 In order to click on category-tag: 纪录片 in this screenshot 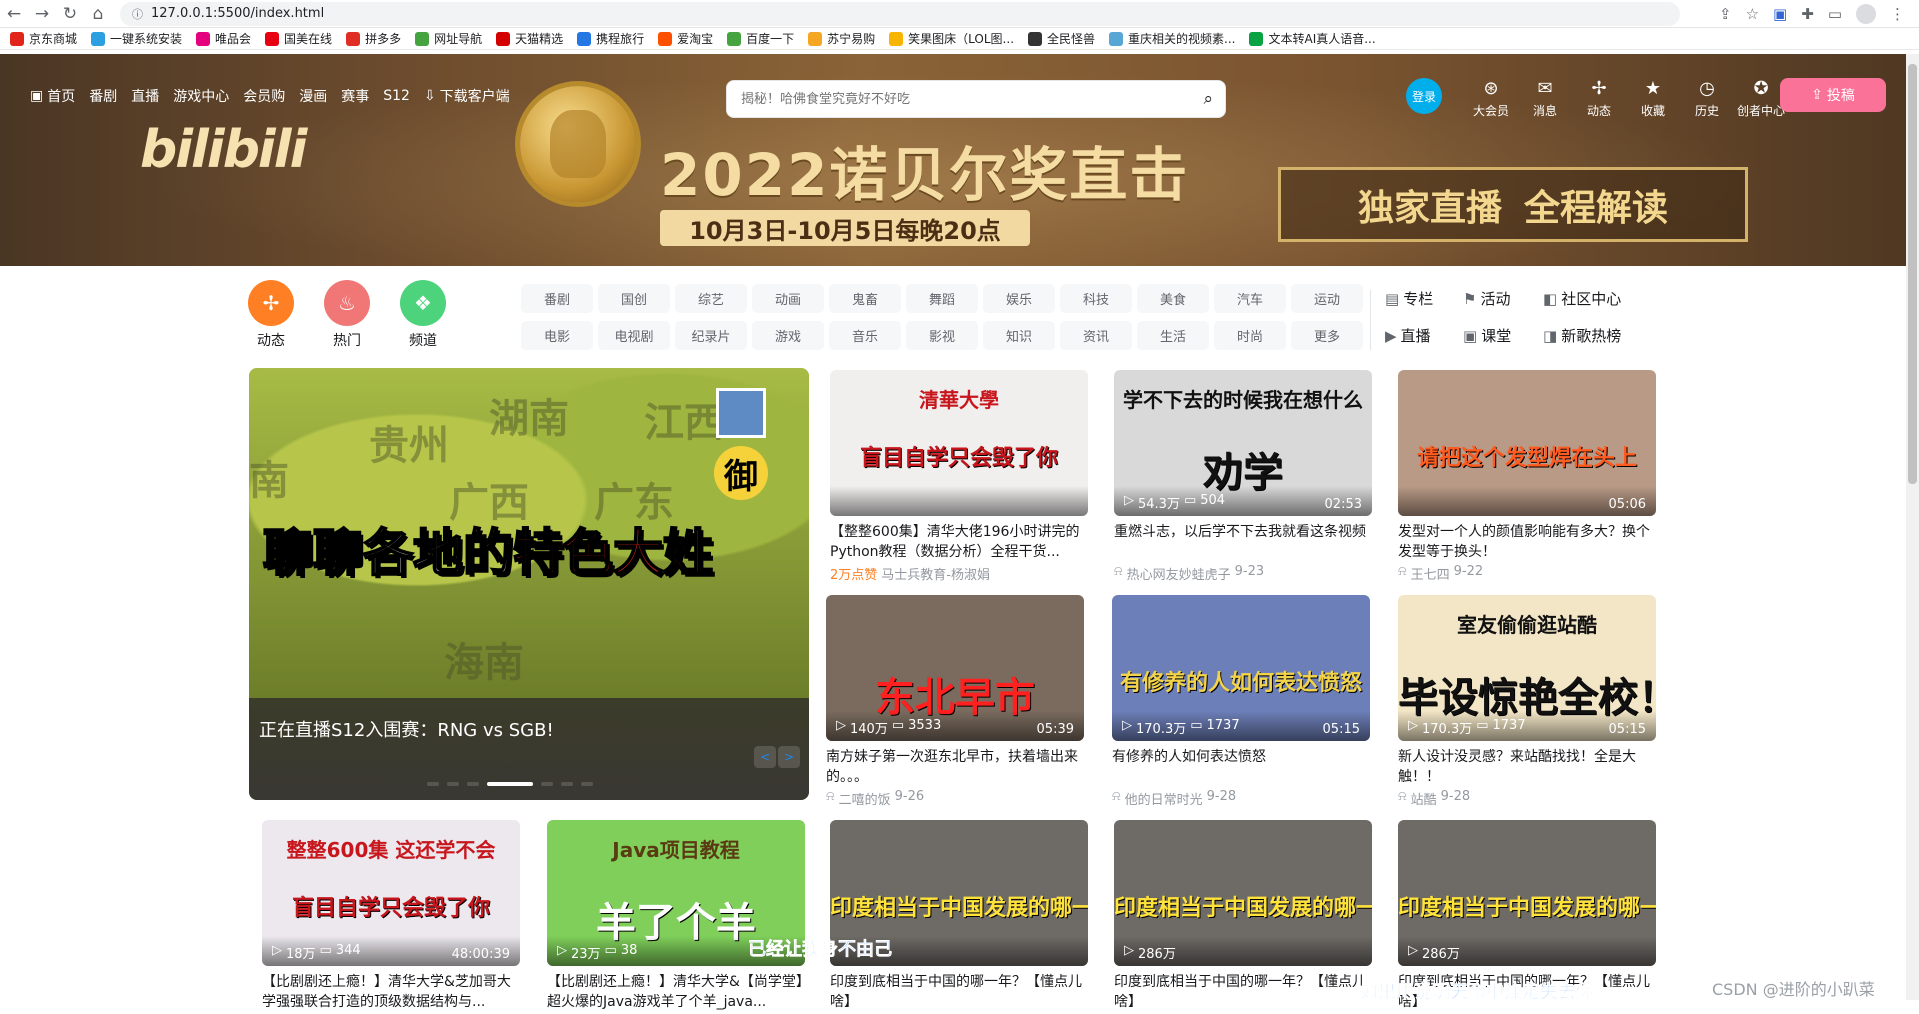, I will do `click(711, 335)`.